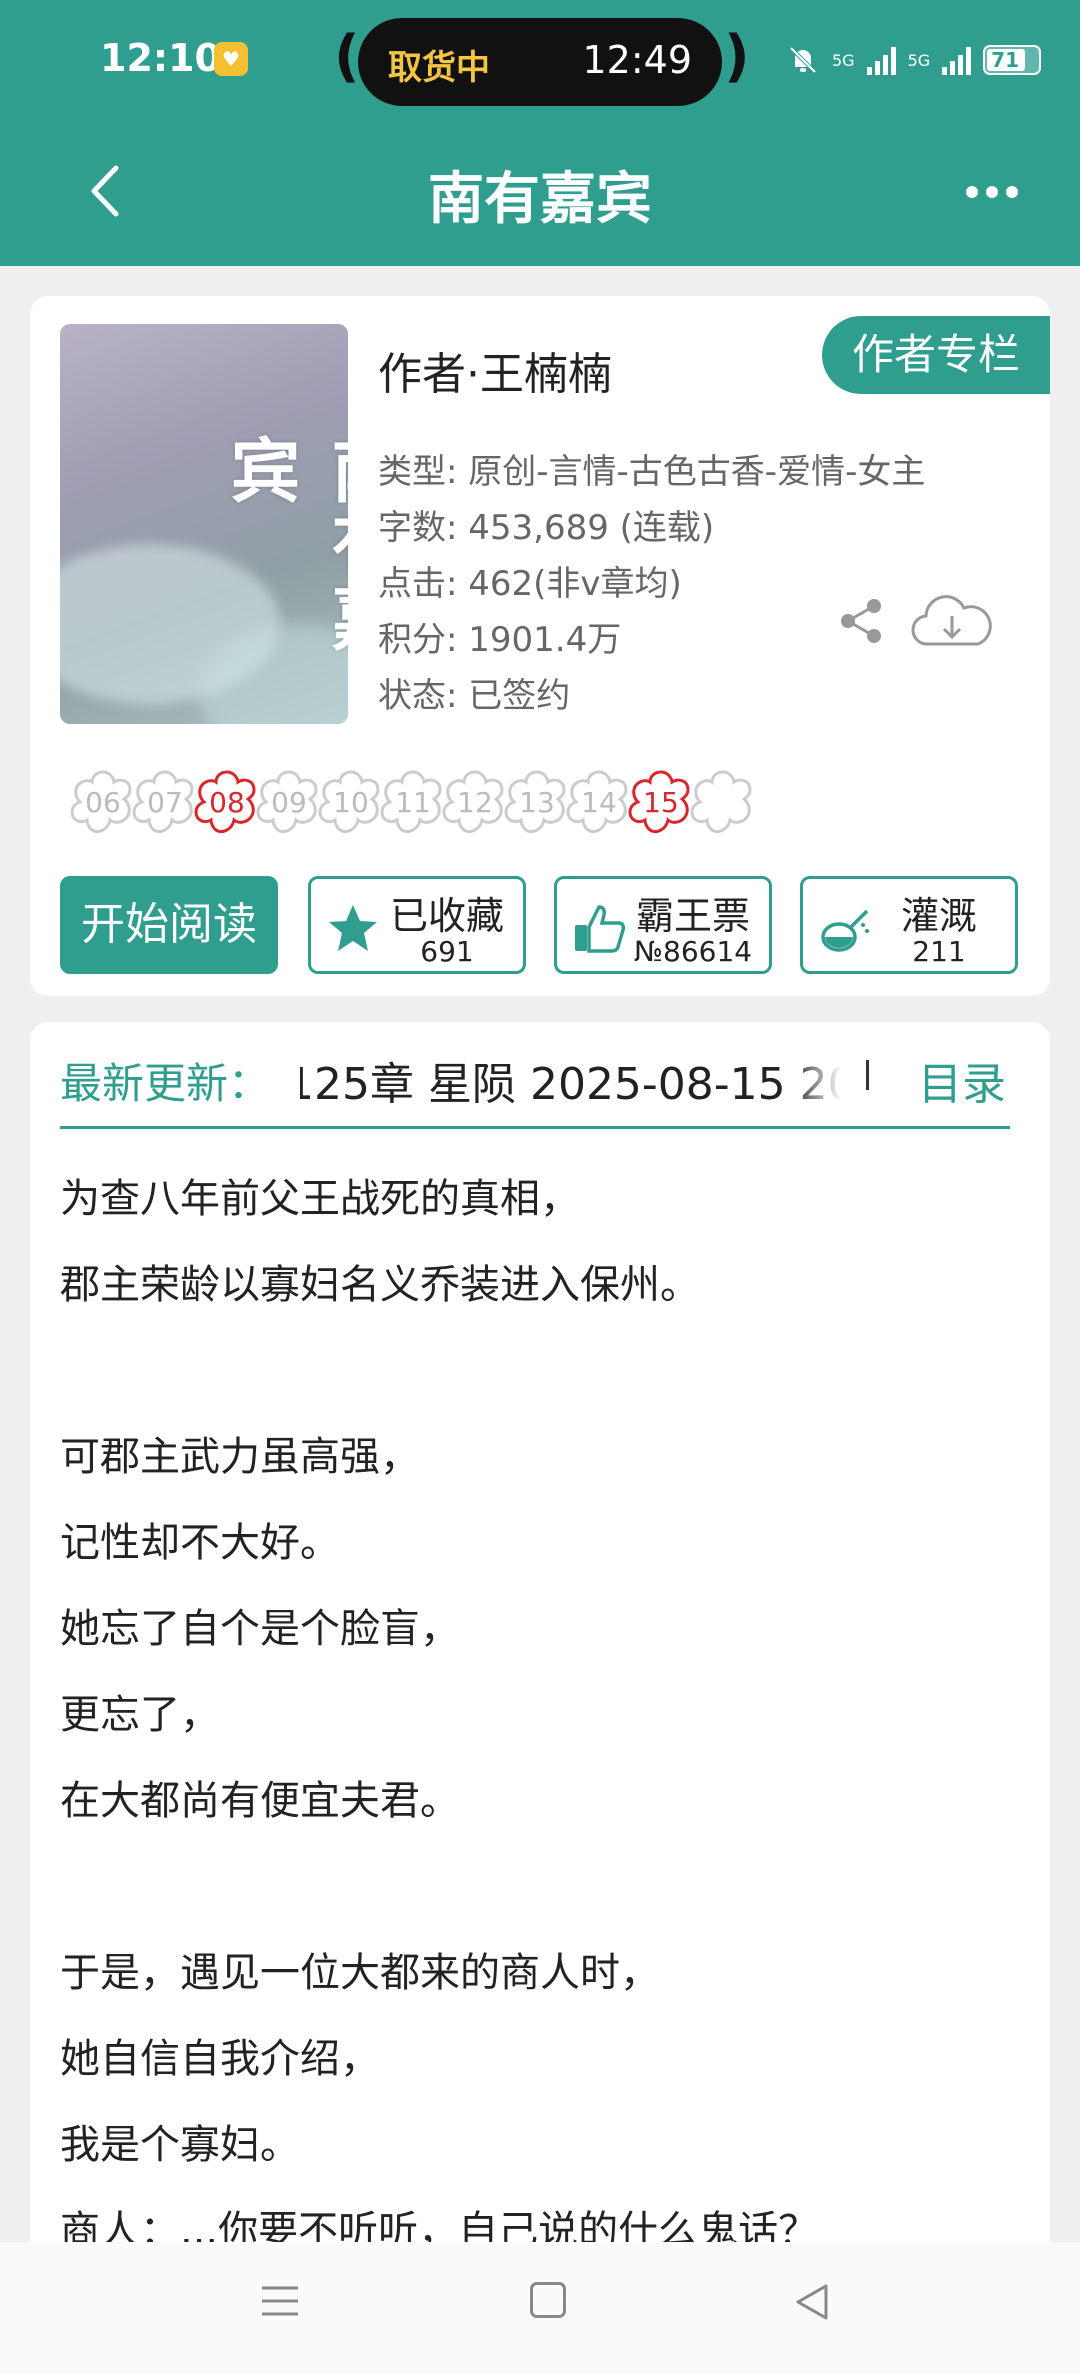 The image size is (1080, 2374). I want to click on water-button: 灌溉 211, so click(909, 925).